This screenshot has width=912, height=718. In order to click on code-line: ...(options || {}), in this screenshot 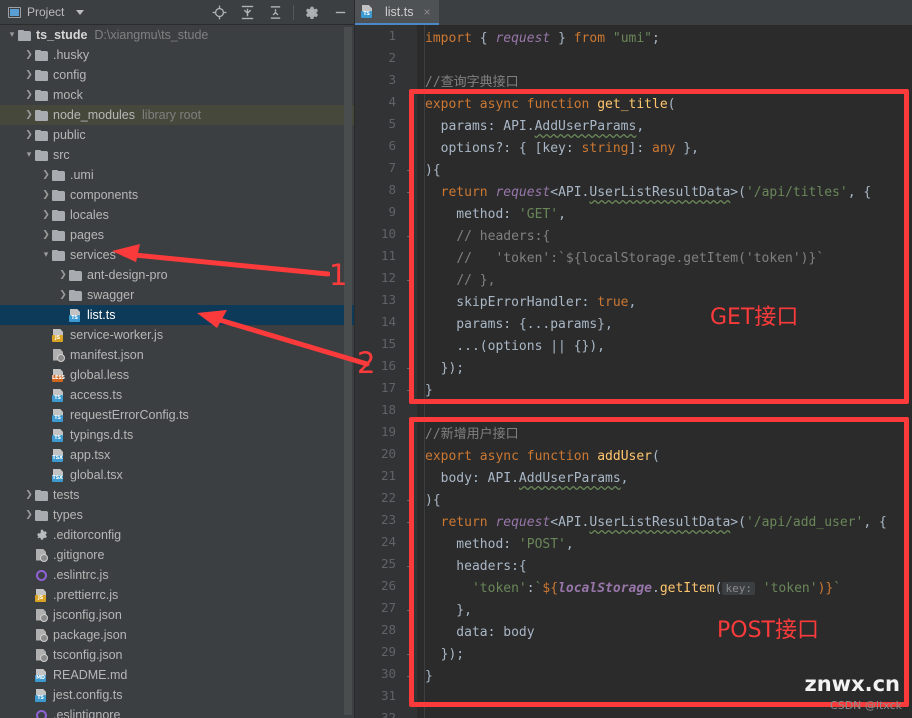, I will do `click(515, 347)`.